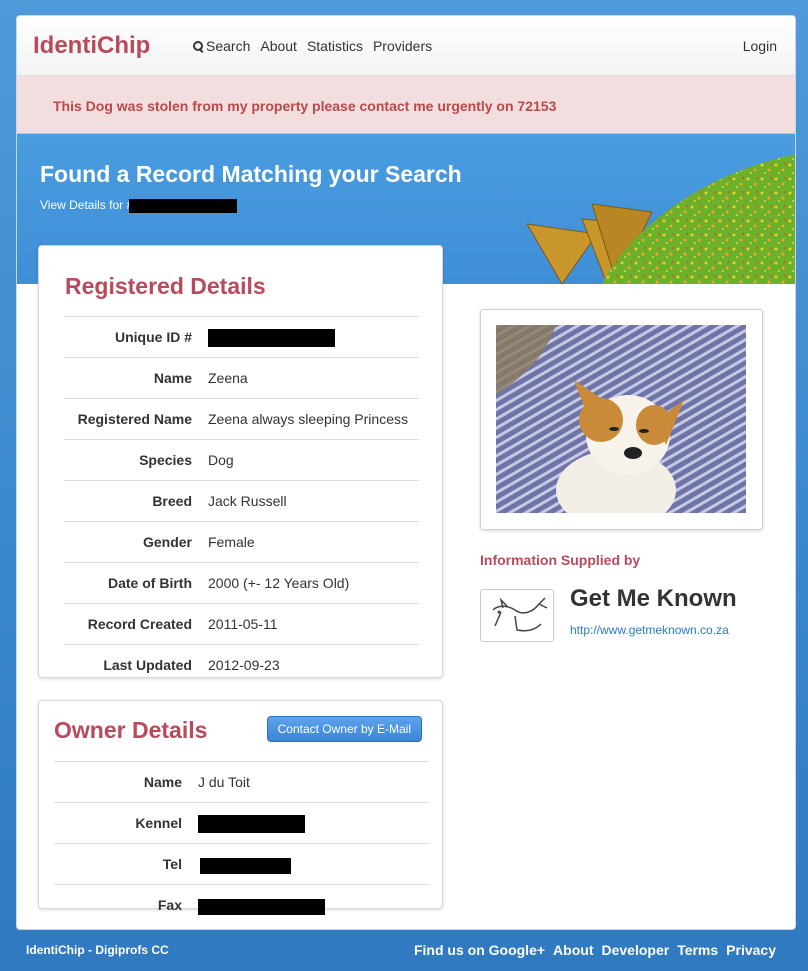 The width and height of the screenshot is (808, 971). What do you see at coordinates (136, 501) in the screenshot?
I see `row-key: Breed` at bounding box center [136, 501].